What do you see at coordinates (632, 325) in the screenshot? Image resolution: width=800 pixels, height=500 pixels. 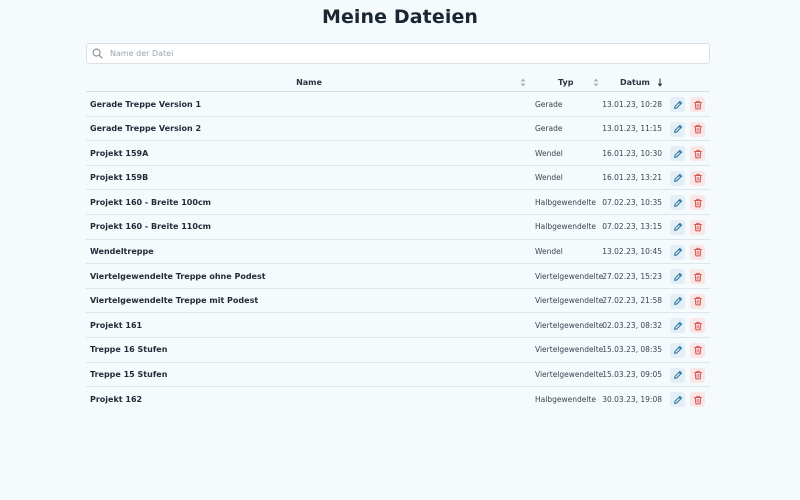 I see `file-date: 02.03.23, 08:32` at bounding box center [632, 325].